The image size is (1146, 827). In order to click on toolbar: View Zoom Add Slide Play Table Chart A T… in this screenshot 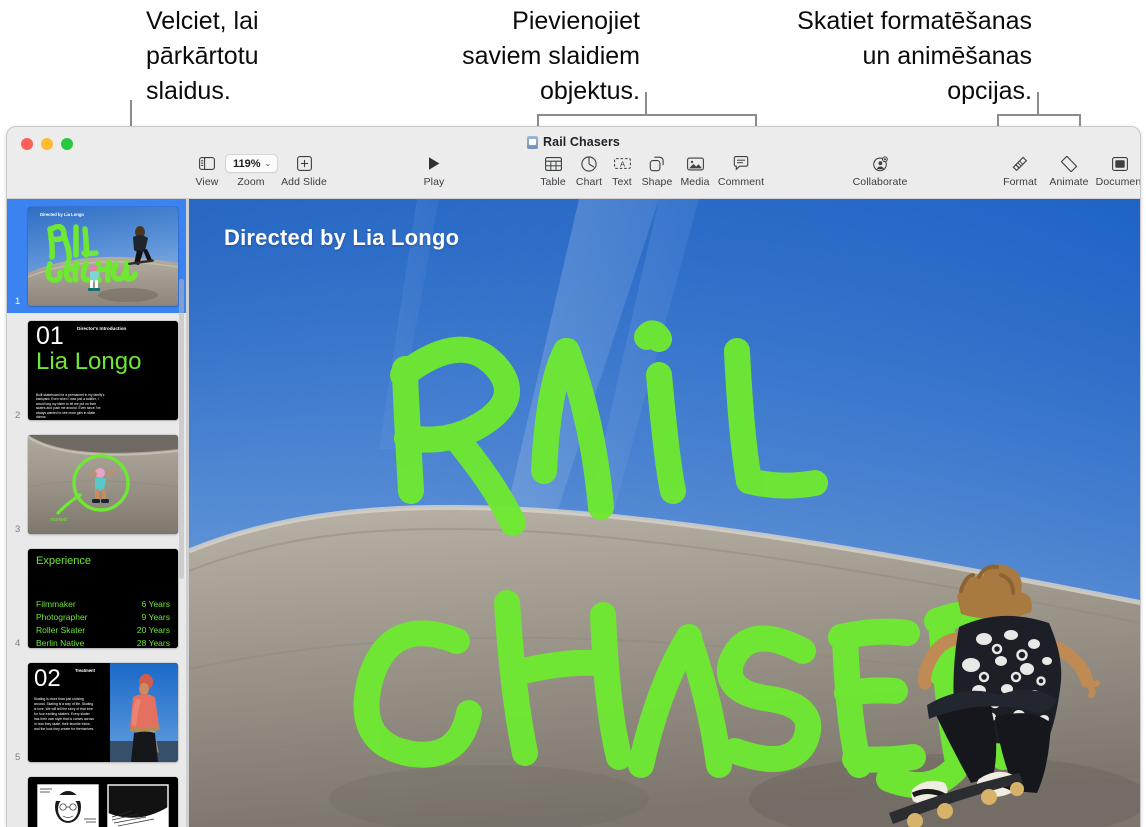, I will do `click(573, 174)`.